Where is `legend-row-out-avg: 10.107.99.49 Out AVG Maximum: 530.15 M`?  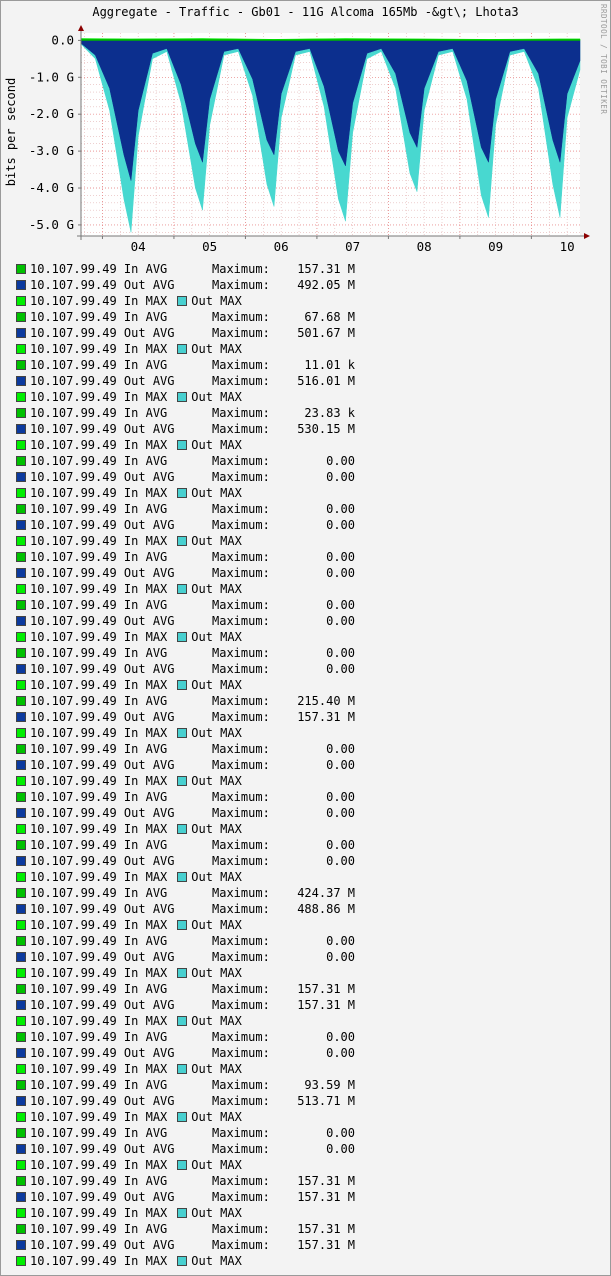
legend-row-out-avg: 10.107.99.49 Out AVG Maximum: 530.15 M is located at coordinates (185, 429).